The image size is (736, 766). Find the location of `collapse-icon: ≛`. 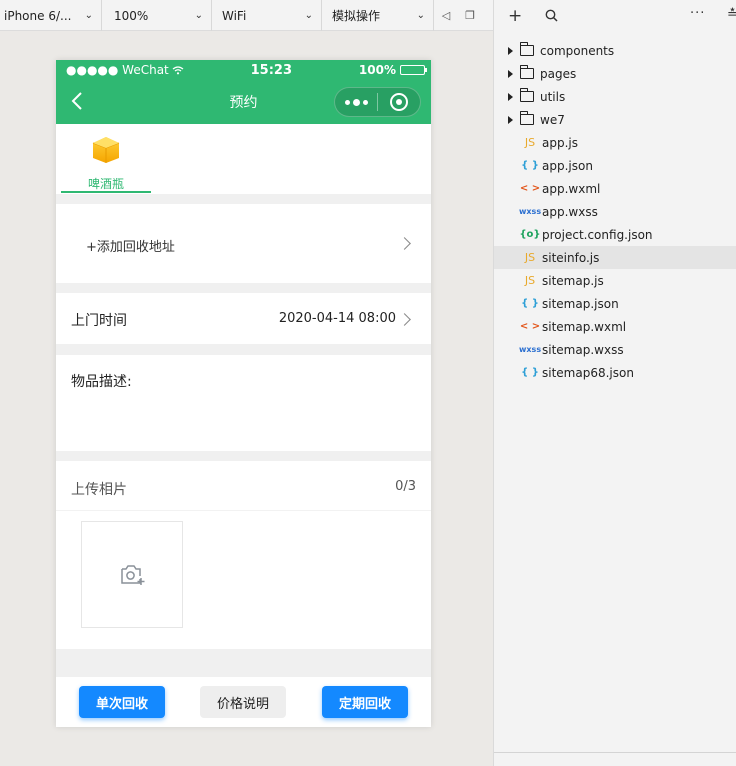

collapse-icon: ≛ is located at coordinates (731, 14).